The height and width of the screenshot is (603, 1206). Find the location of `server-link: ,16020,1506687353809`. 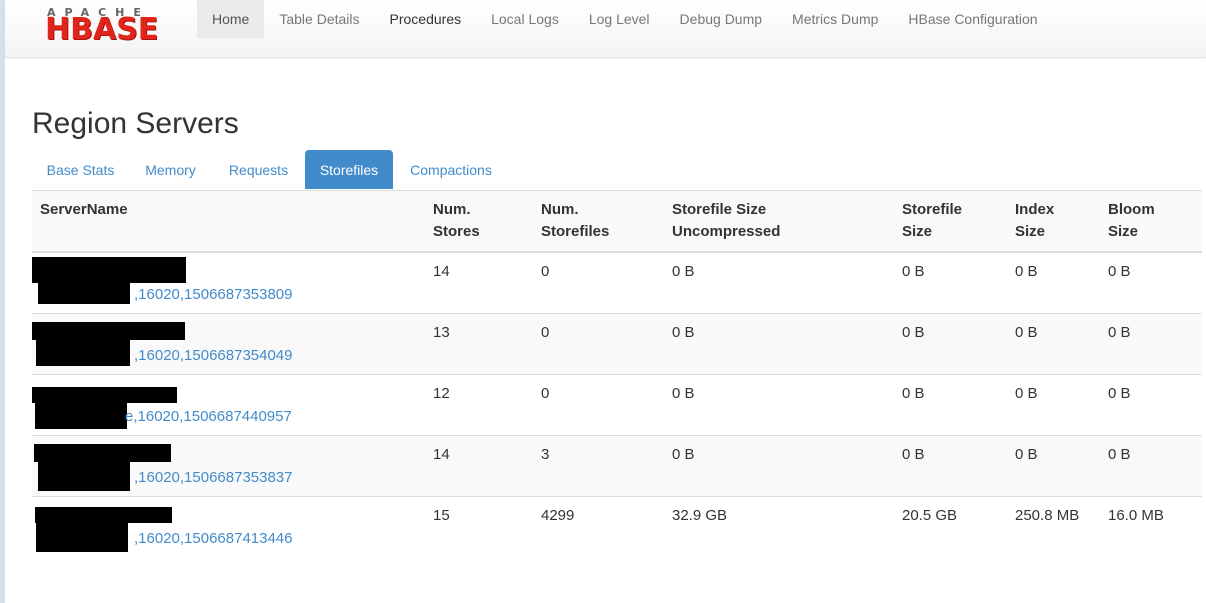

server-link: ,16020,1506687353809 is located at coordinates (213, 295).